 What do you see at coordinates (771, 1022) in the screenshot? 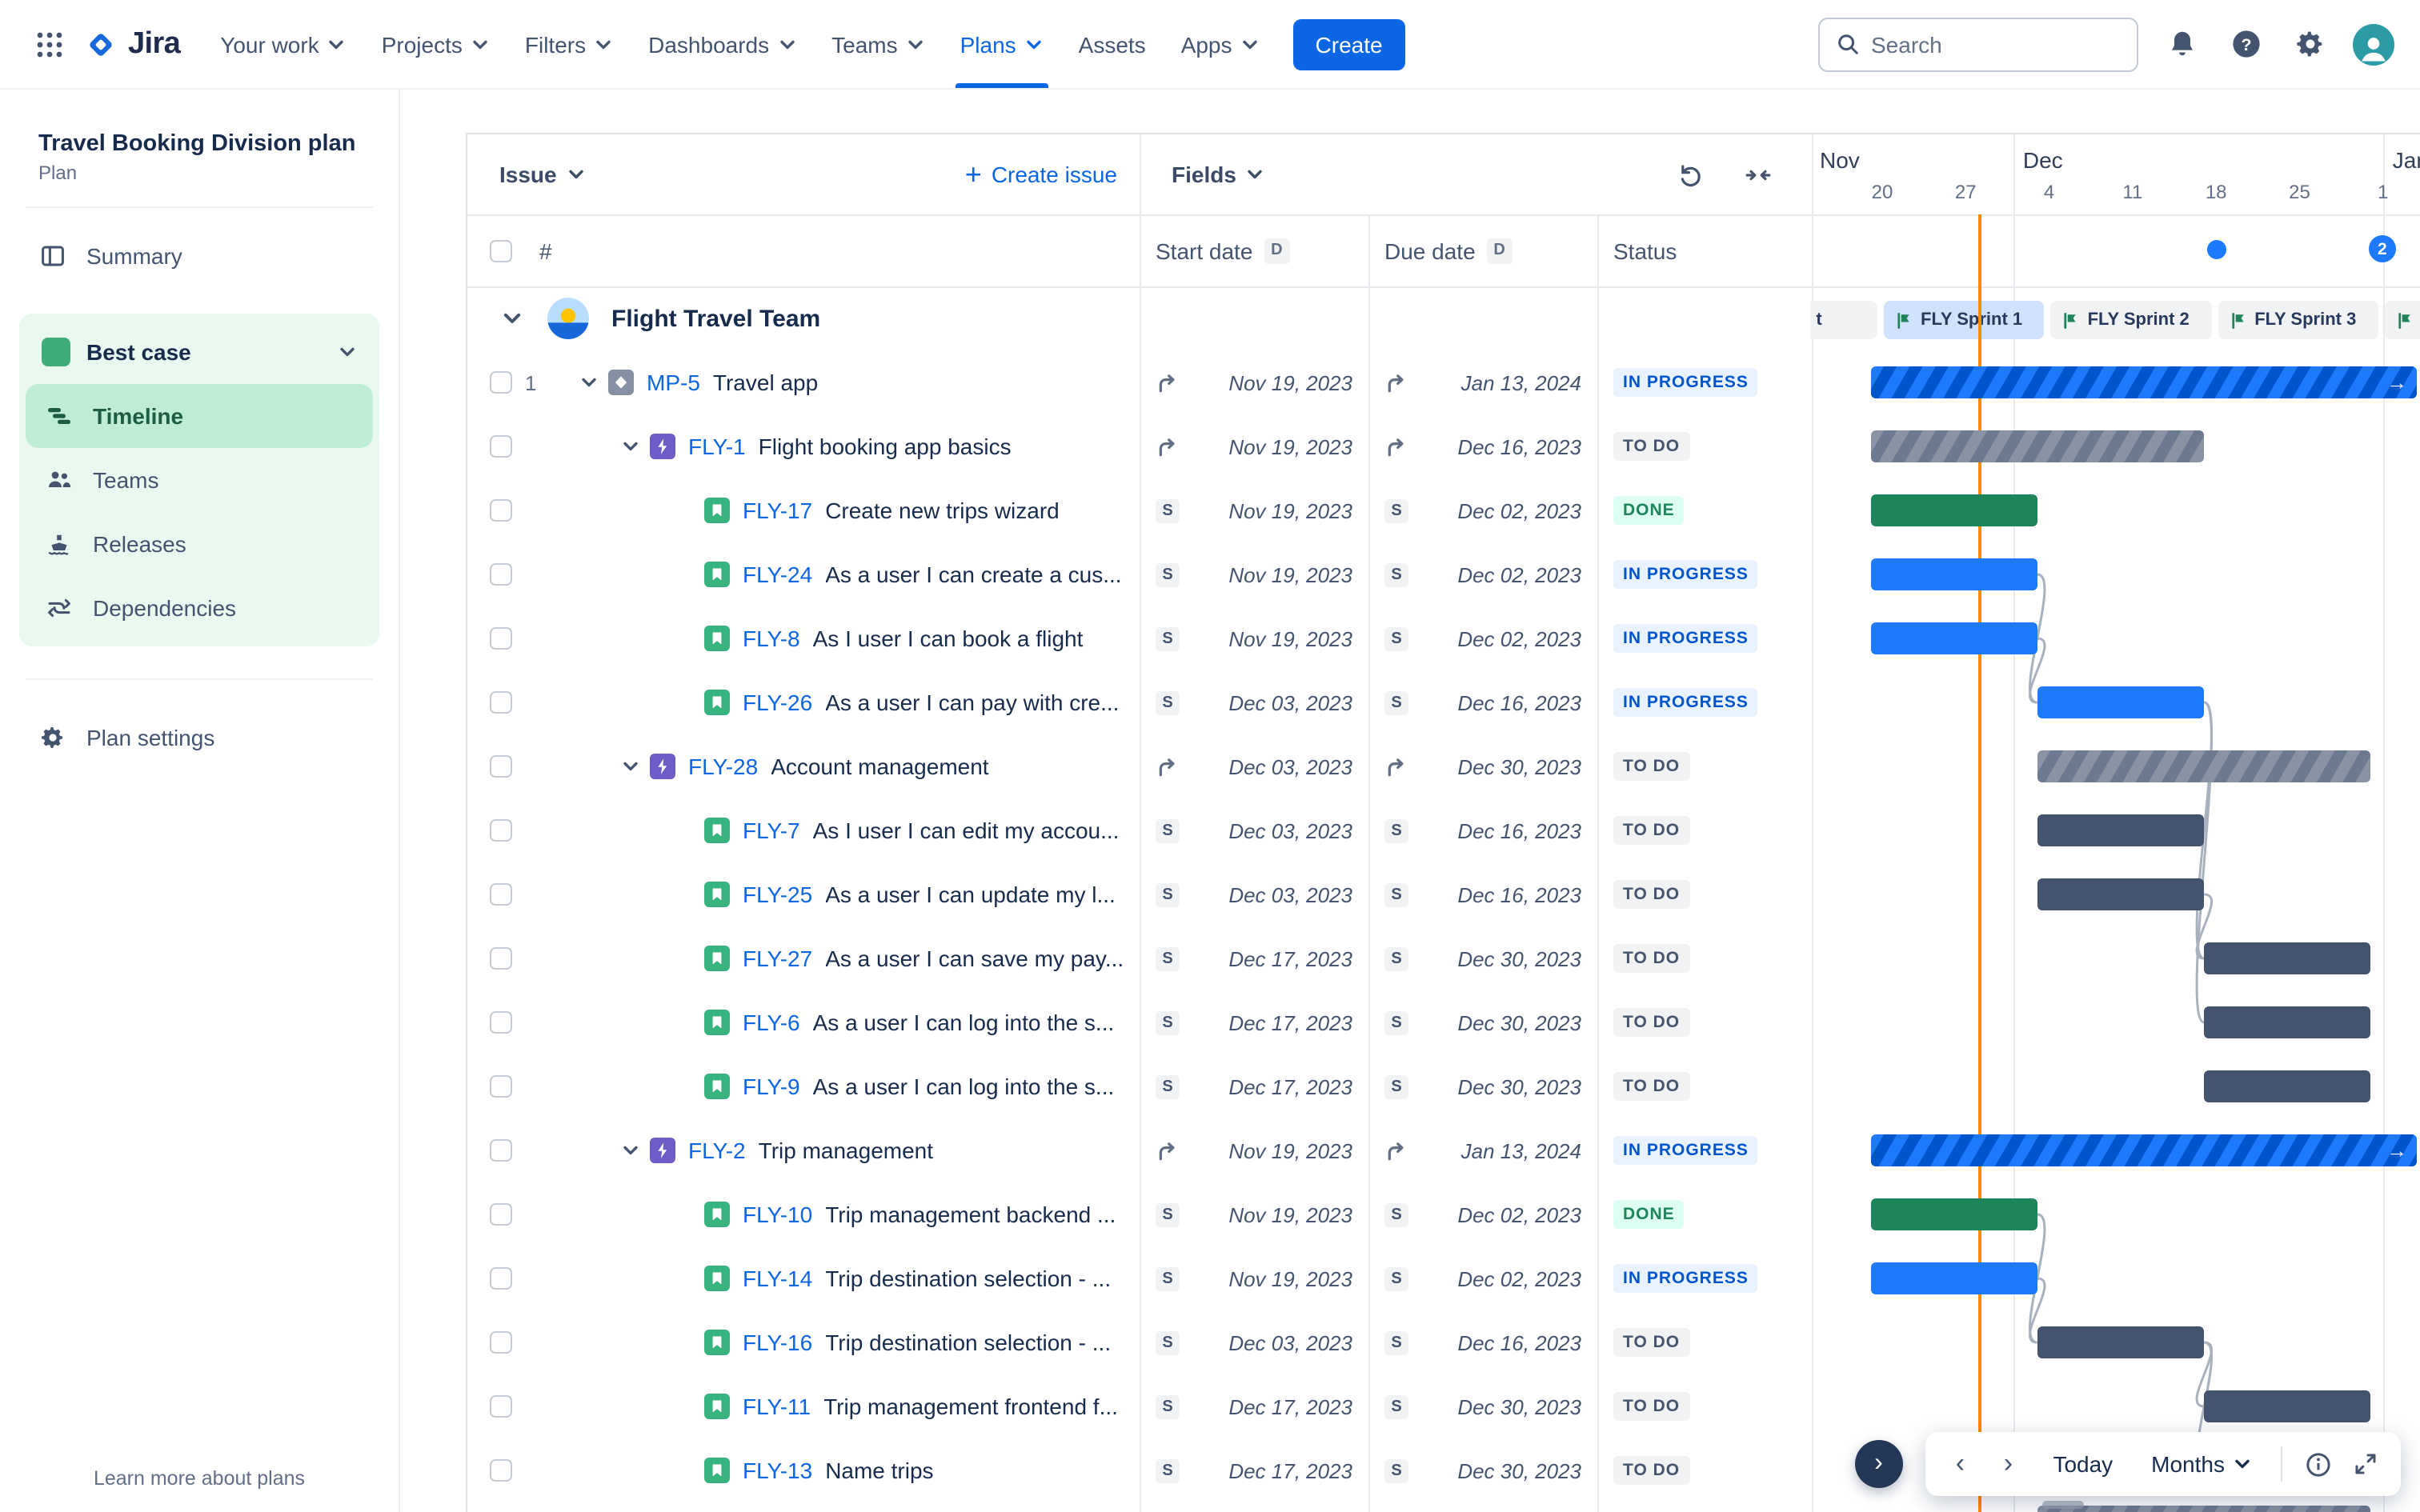
I see `issue-key: FLY-6` at bounding box center [771, 1022].